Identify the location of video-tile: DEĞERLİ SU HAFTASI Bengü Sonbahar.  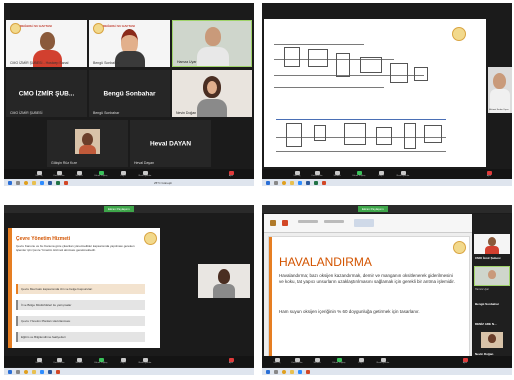
(129, 43).